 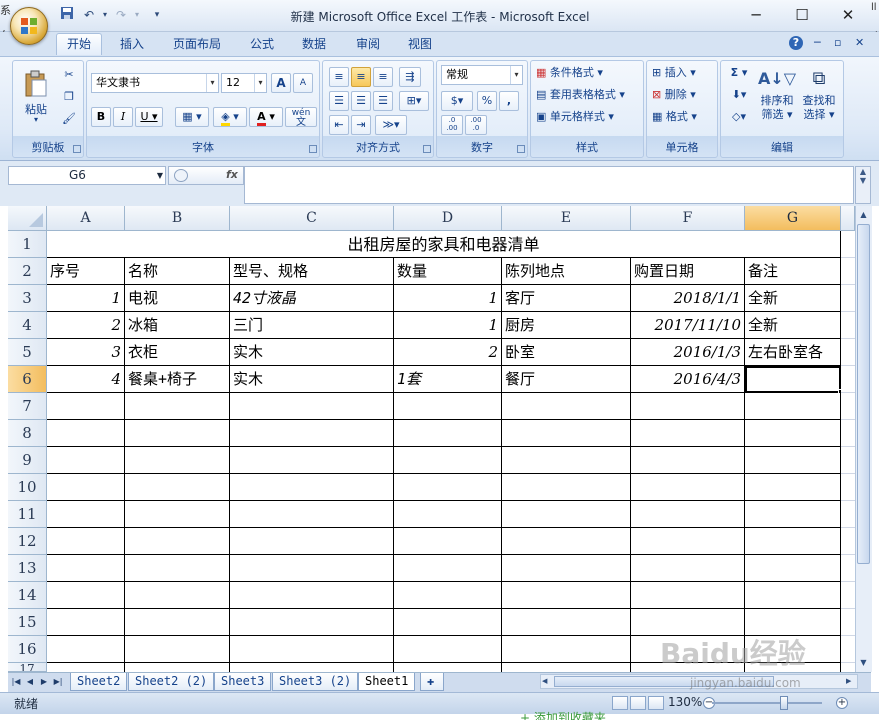 What do you see at coordinates (848, 218) in the screenshot?
I see `column-header-extra` at bounding box center [848, 218].